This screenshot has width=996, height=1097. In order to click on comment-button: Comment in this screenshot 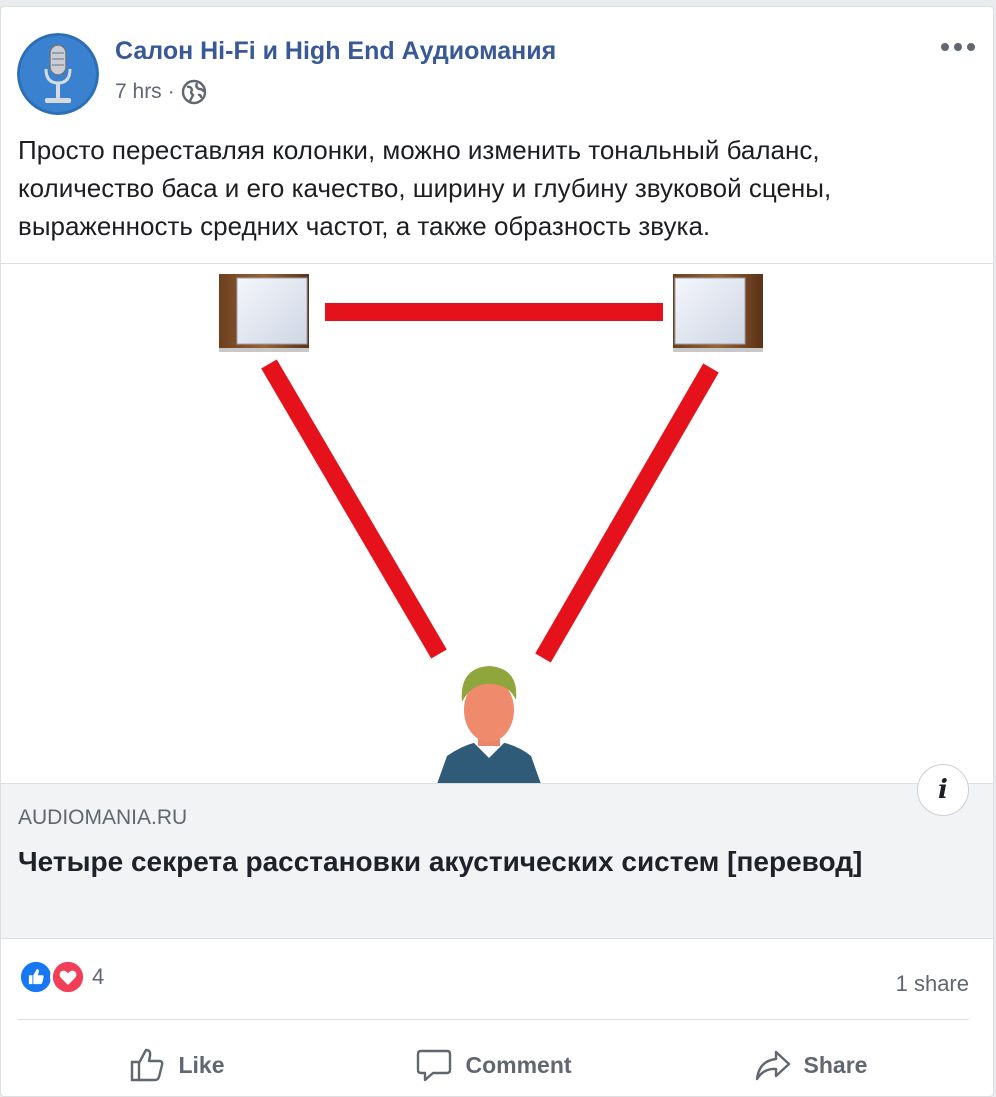, I will do `click(493, 1065)`.